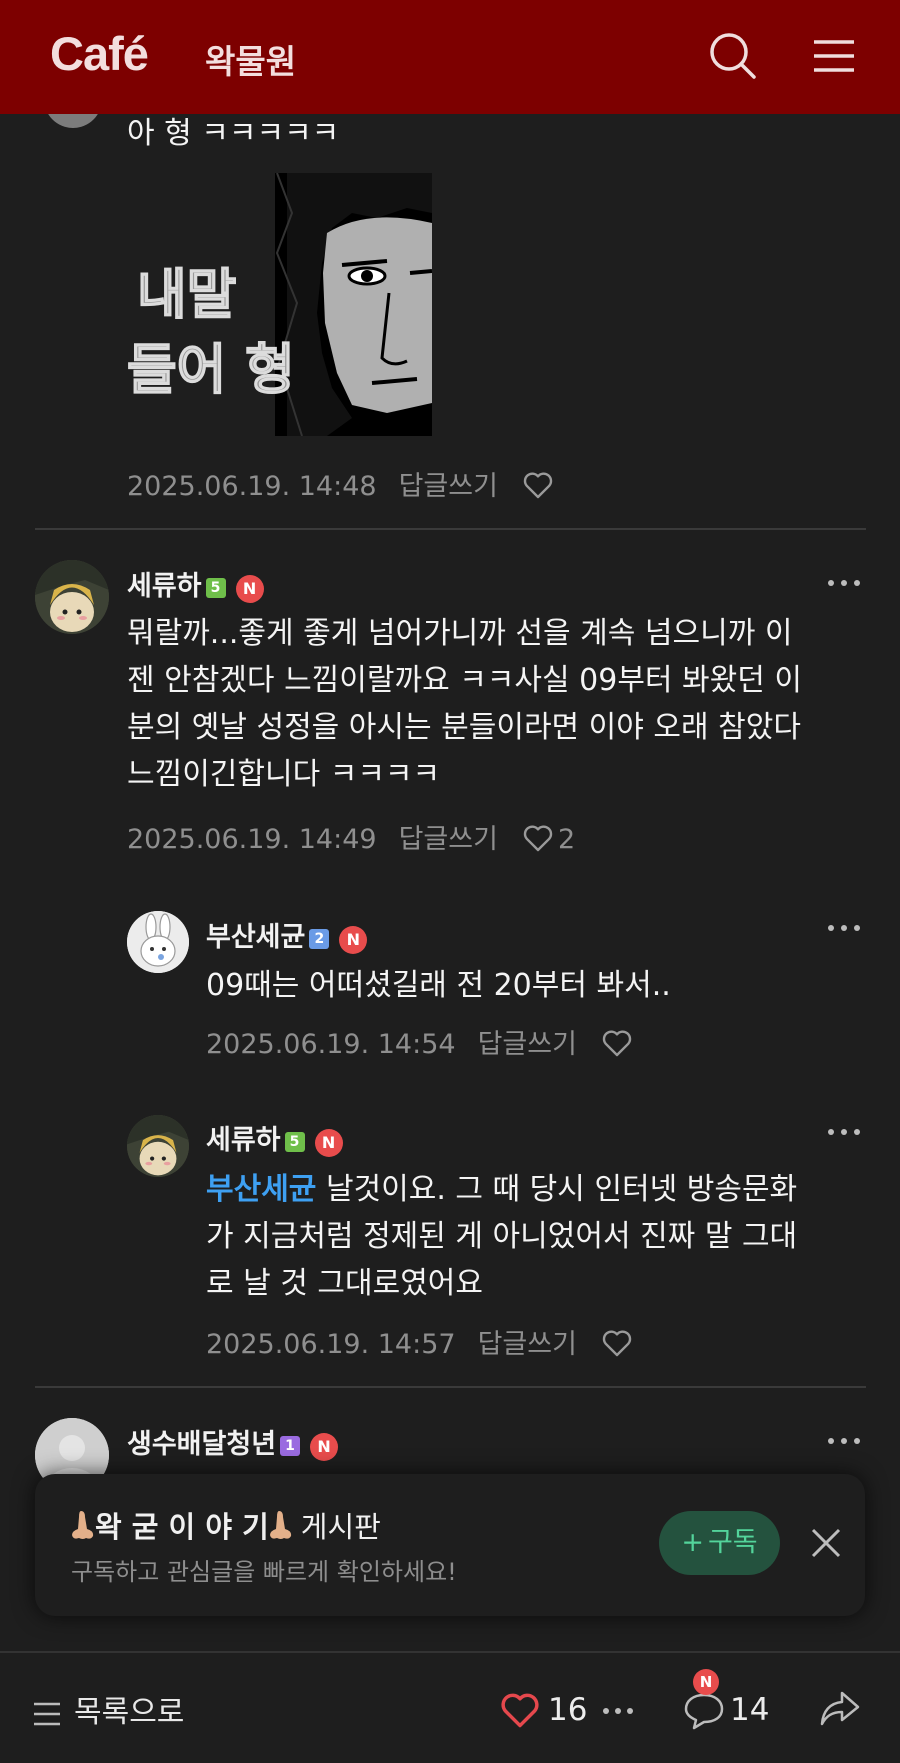 The height and width of the screenshot is (1763, 900). Describe the element at coordinates (566, 839) in the screenshot. I see `like-count: 2` at that location.